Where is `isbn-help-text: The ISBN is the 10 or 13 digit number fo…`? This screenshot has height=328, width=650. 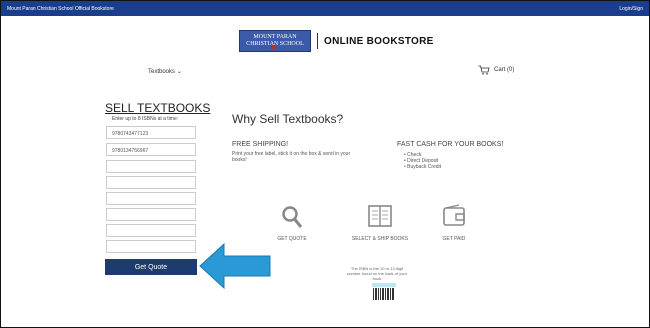
isbn-help-text: The ISBN is the 10 or 13 digit number fo… is located at coordinates (377, 273).